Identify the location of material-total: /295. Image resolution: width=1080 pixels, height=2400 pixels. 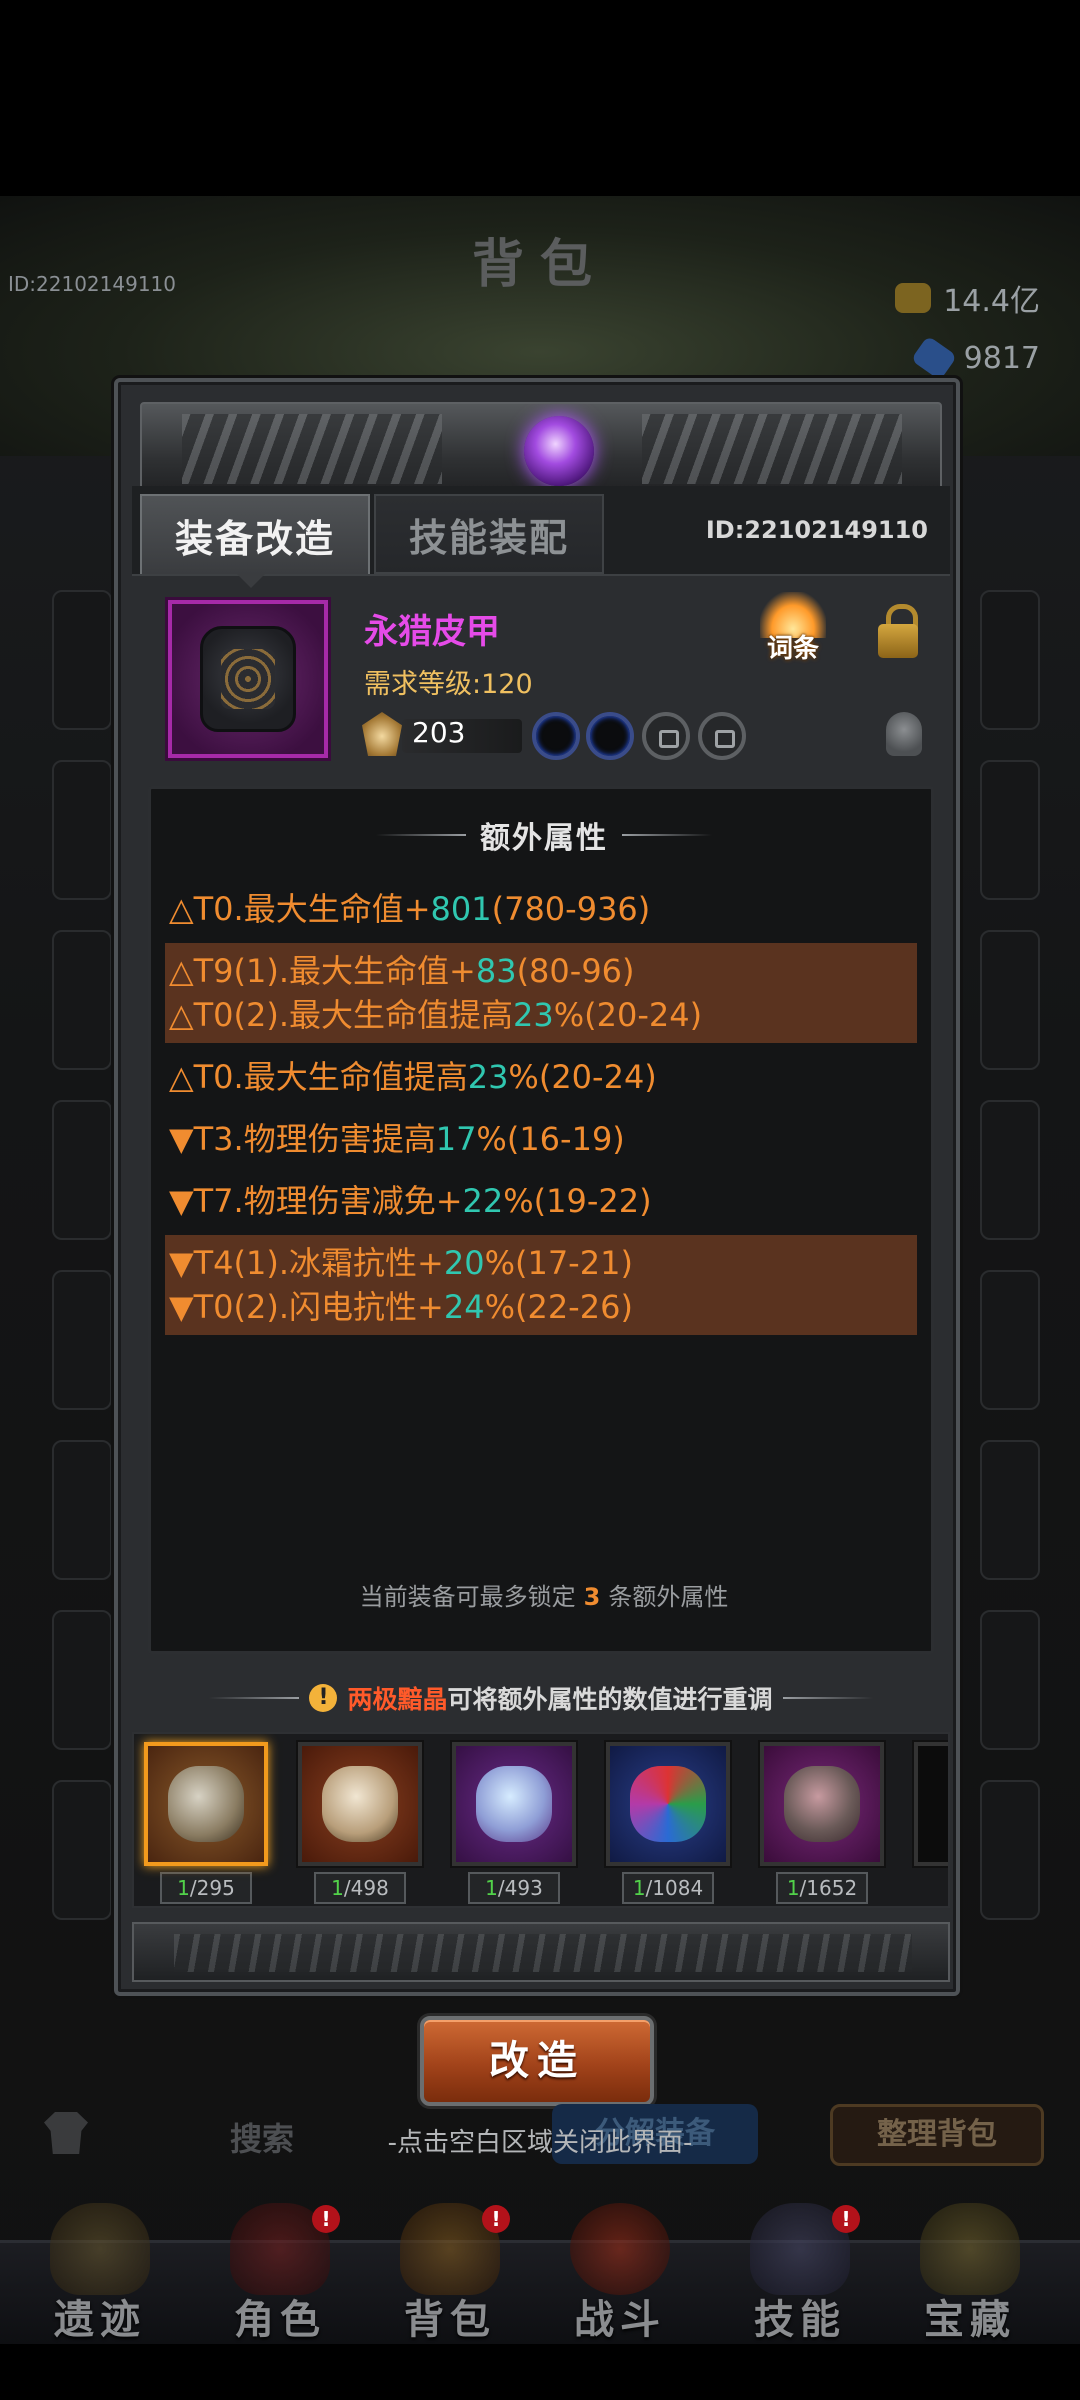
(212, 1888).